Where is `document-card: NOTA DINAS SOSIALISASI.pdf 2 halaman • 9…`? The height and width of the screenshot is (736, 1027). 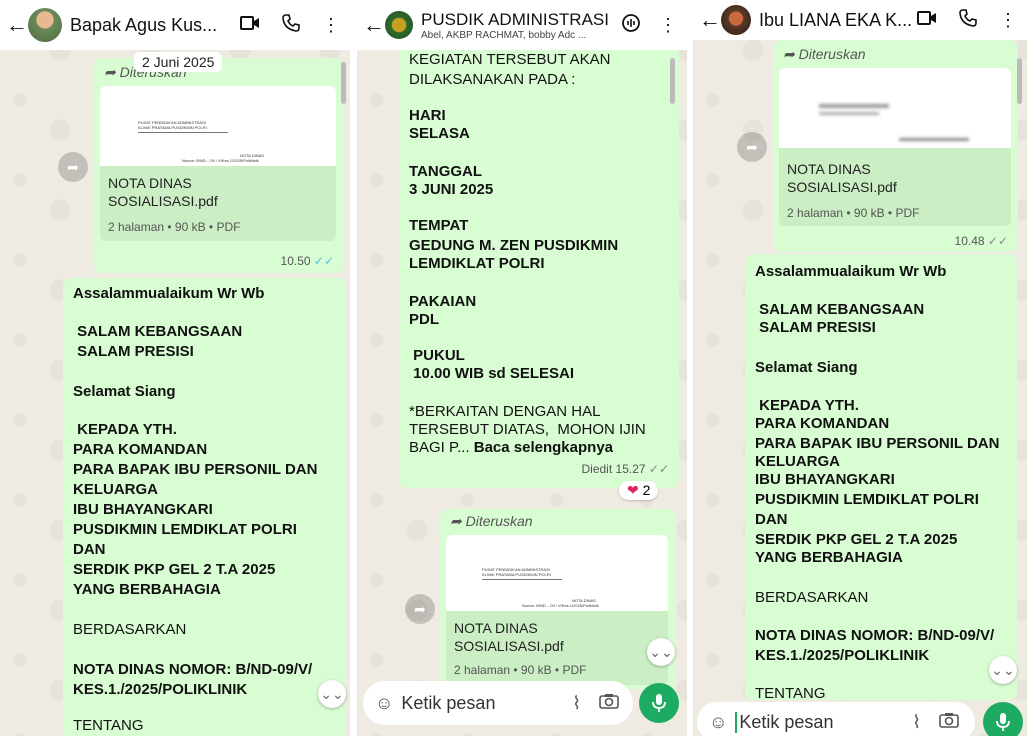
document-card: NOTA DINAS SOSIALISASI.pdf 2 halaman • 9… is located at coordinates (895, 147).